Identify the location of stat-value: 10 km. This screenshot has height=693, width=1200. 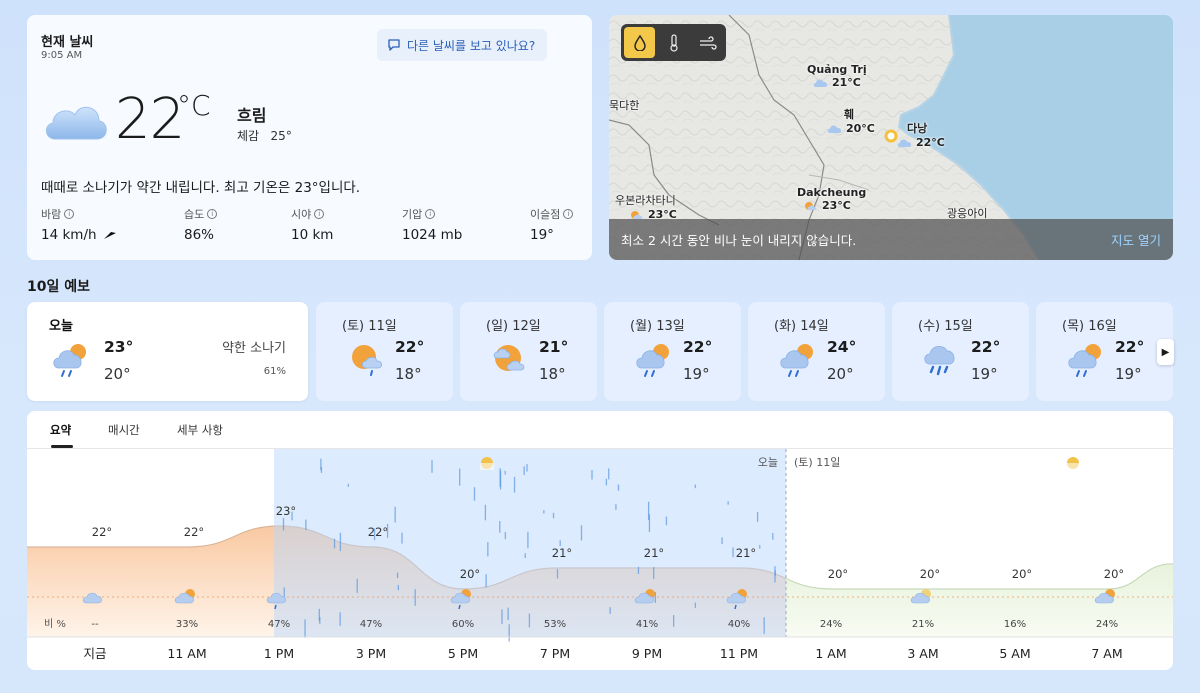
(312, 235).